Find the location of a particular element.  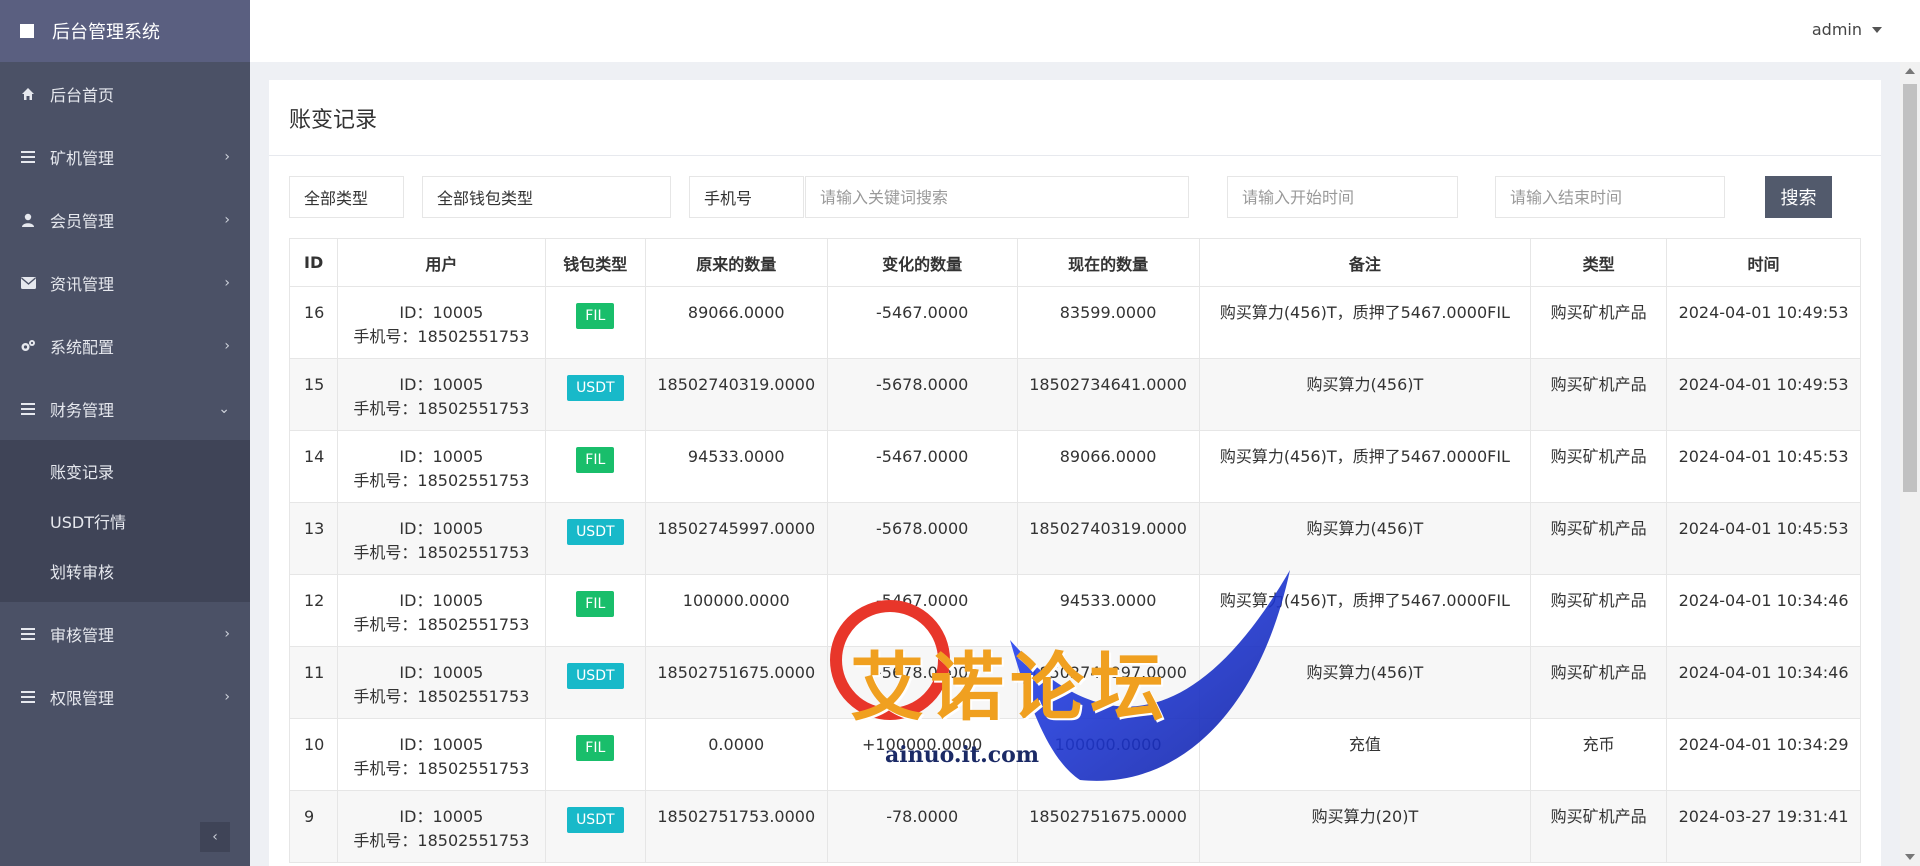

column-header: 钱包类型 is located at coordinates (595, 262).